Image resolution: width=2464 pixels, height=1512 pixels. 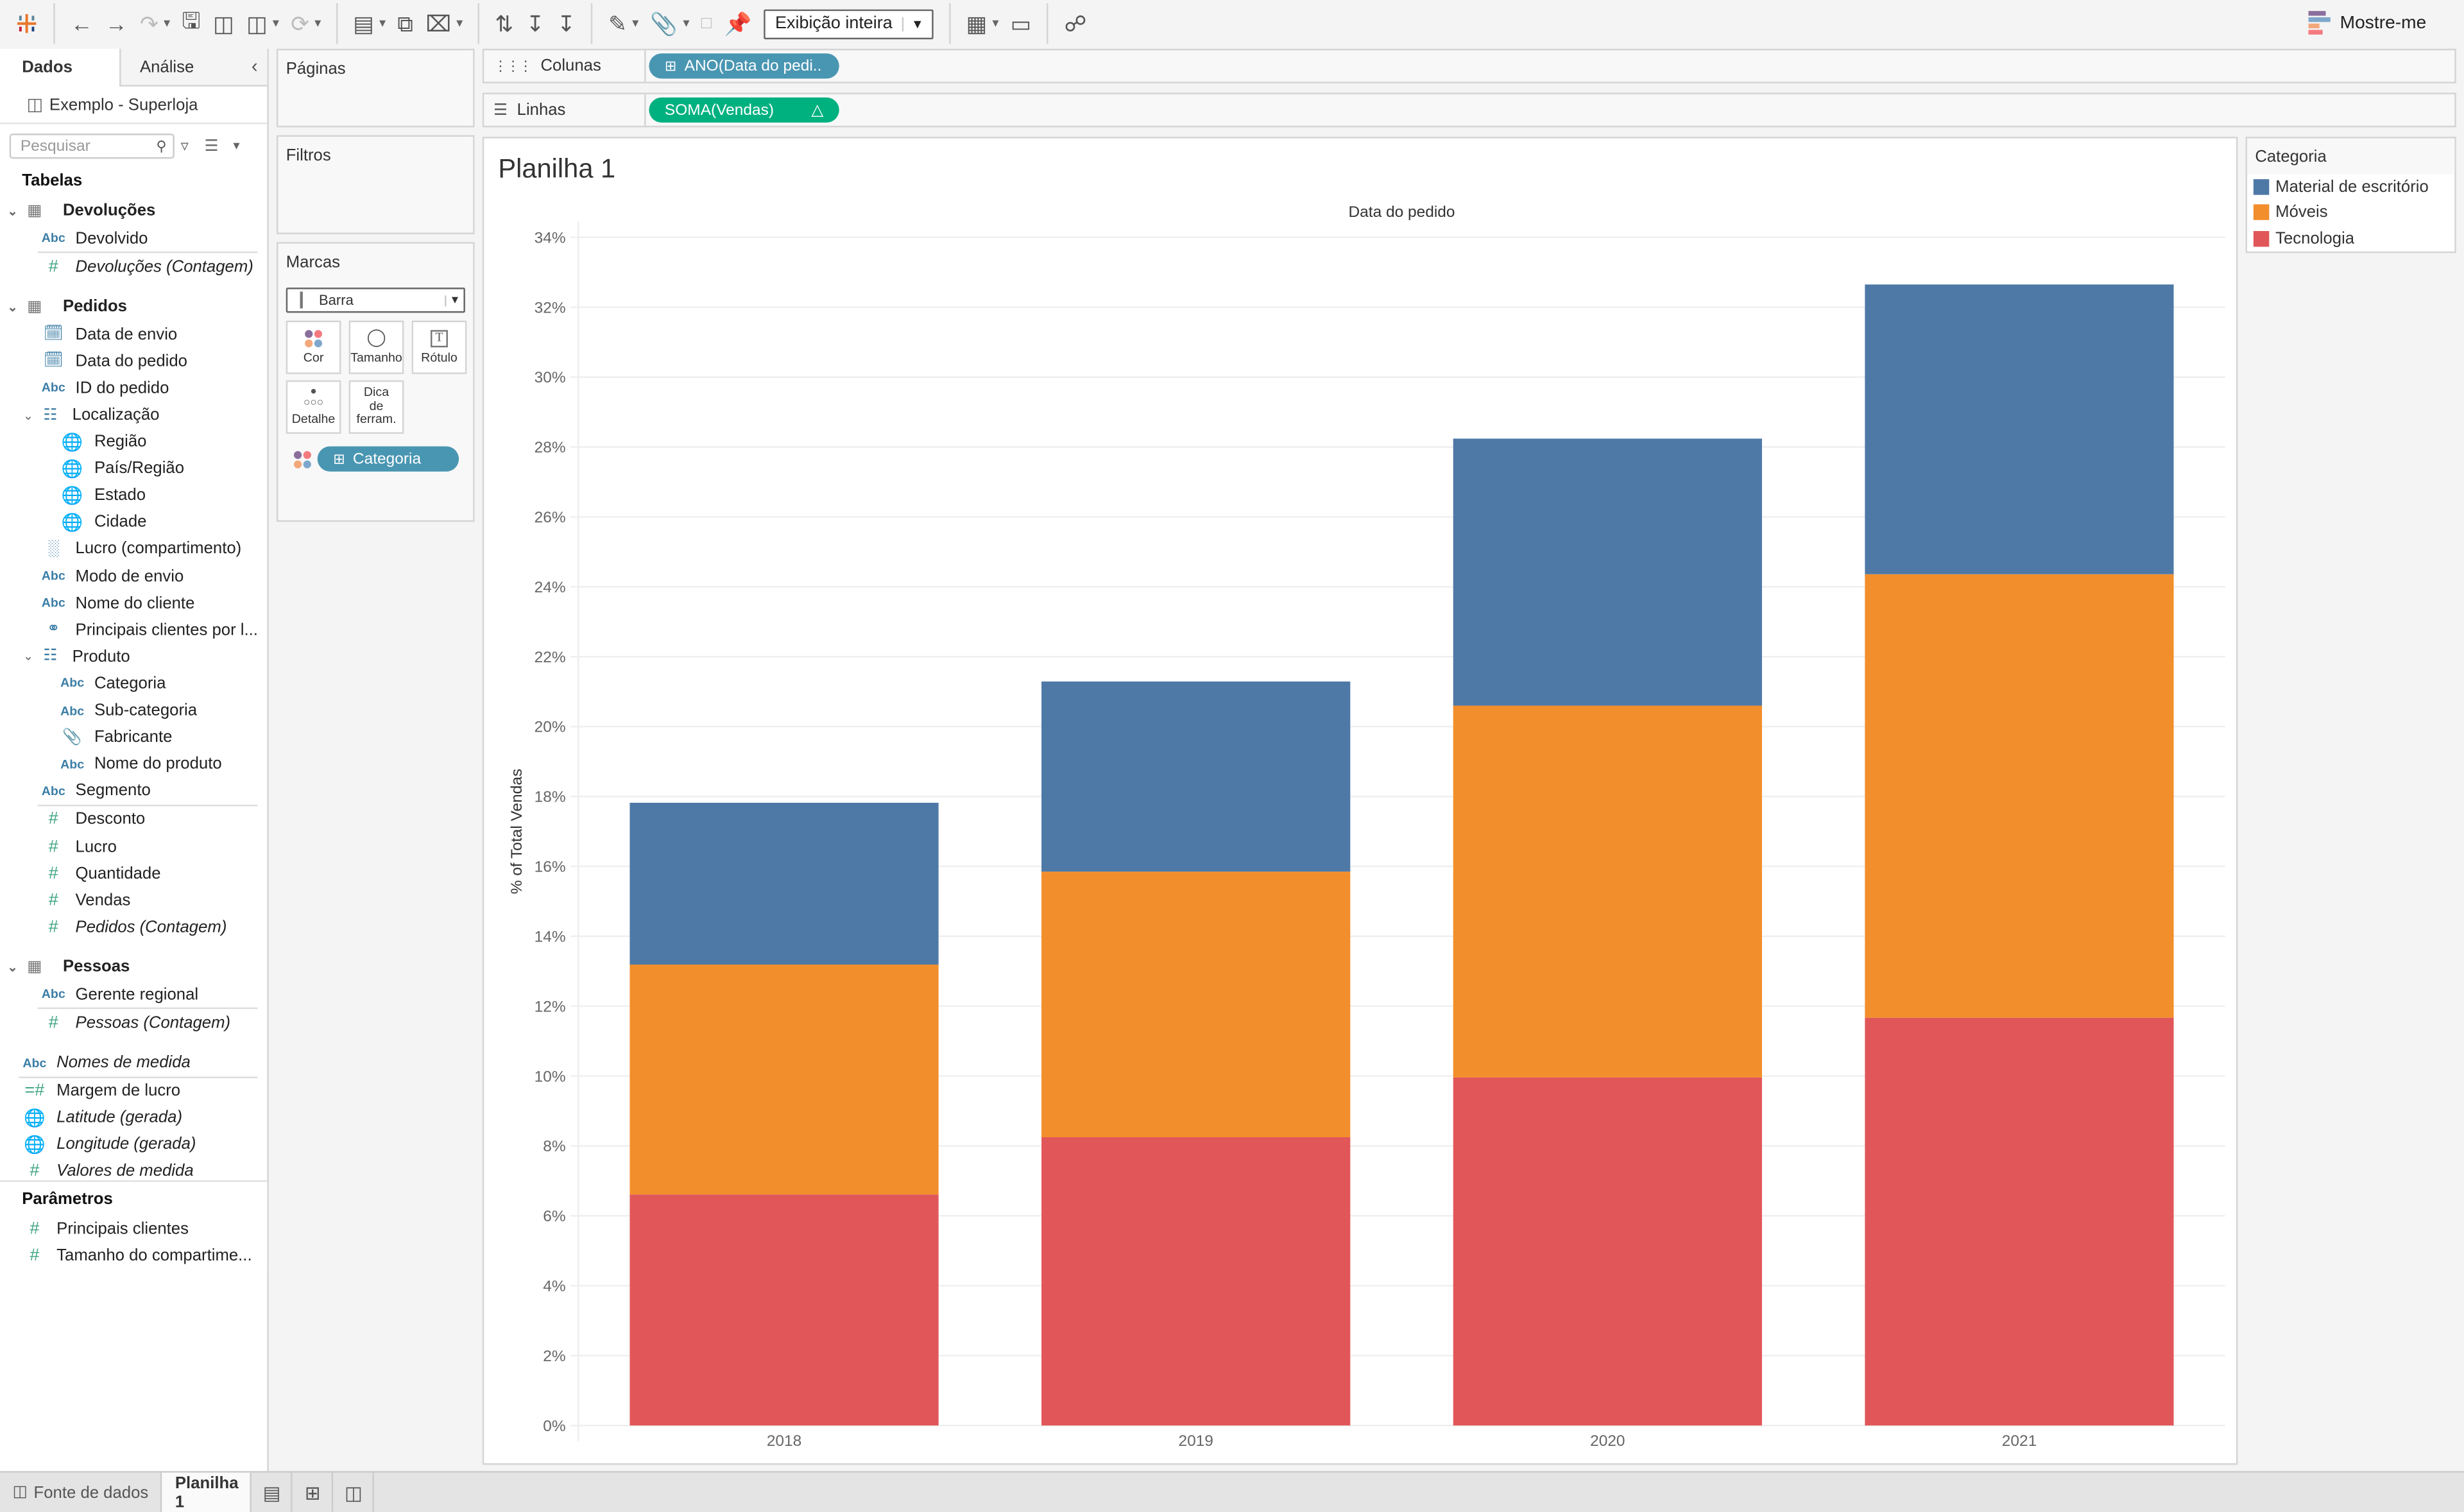 I want to click on field-item: # Vendas, so click(x=134, y=900).